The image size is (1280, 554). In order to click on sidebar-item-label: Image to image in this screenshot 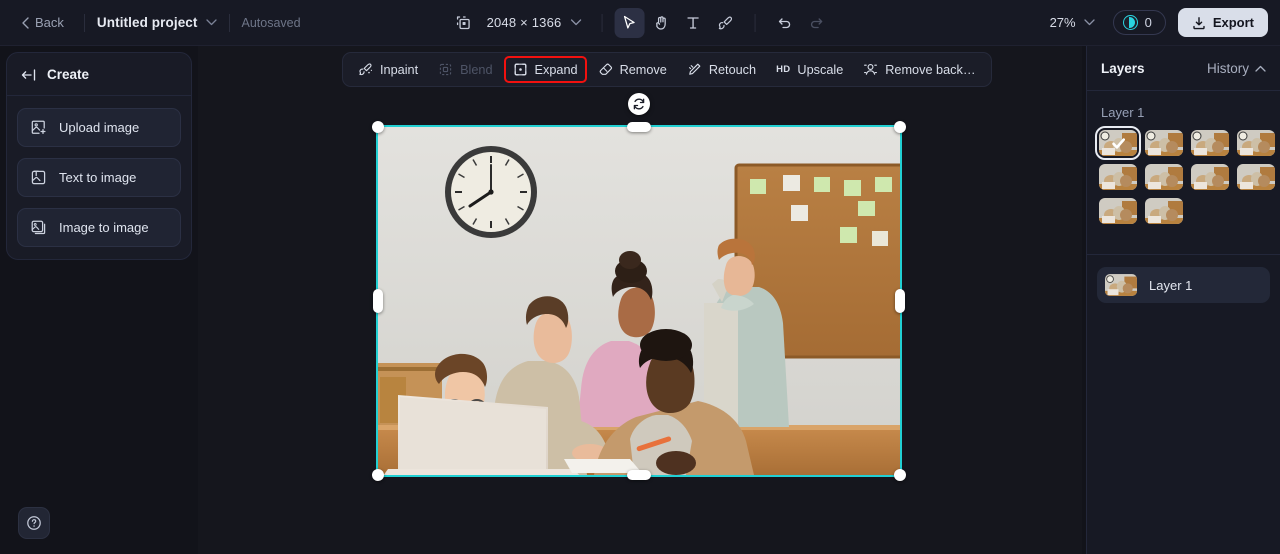, I will do `click(104, 227)`.